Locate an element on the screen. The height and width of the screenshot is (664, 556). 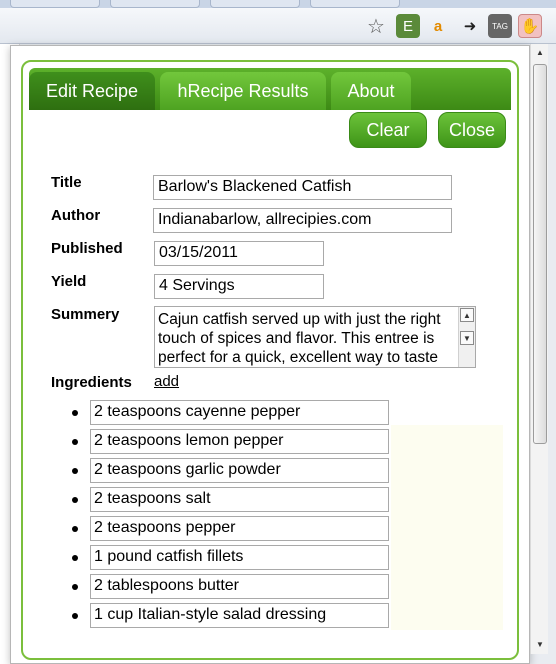
tag-icon: TAG is located at coordinates (500, 26).